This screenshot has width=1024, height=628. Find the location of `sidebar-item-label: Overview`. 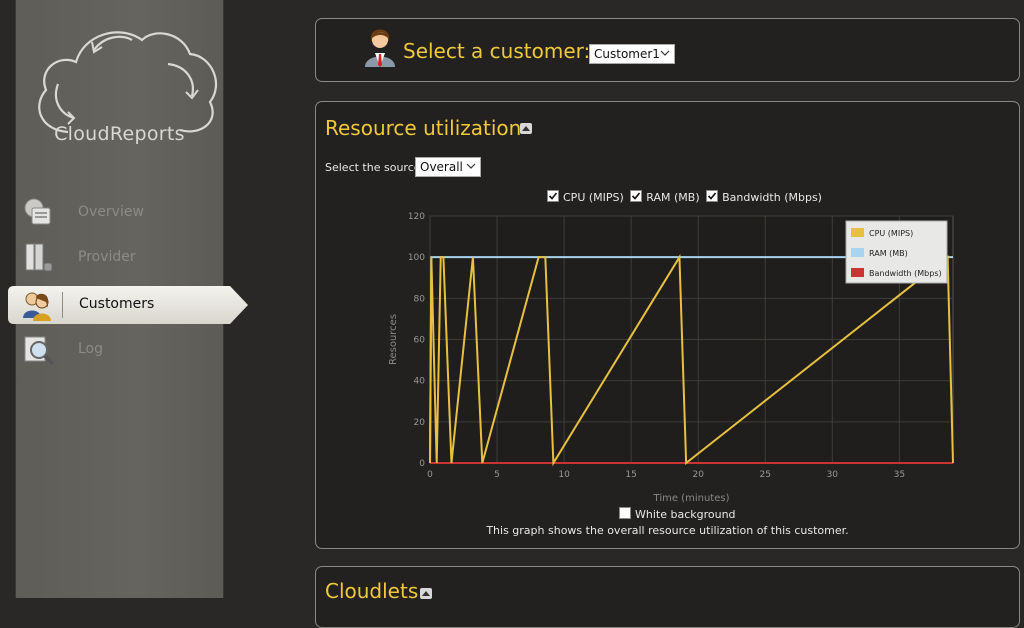

sidebar-item-label: Overview is located at coordinates (111, 212).